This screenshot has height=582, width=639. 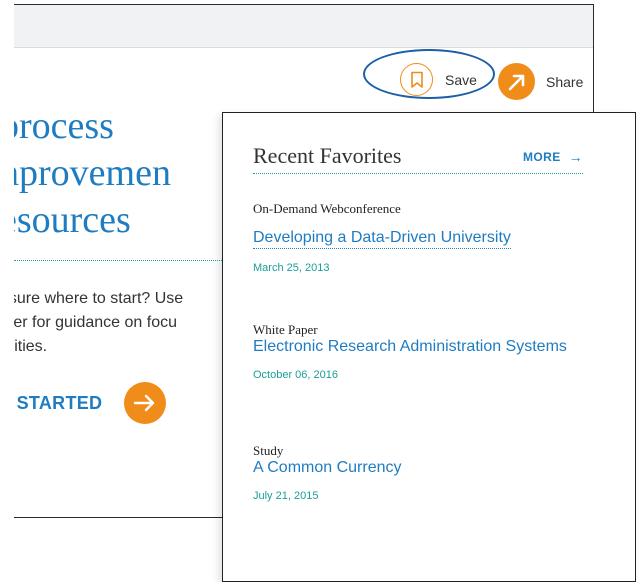 What do you see at coordinates (92, 173) in the screenshot?
I see `hero-title-line: nprovemen` at bounding box center [92, 173].